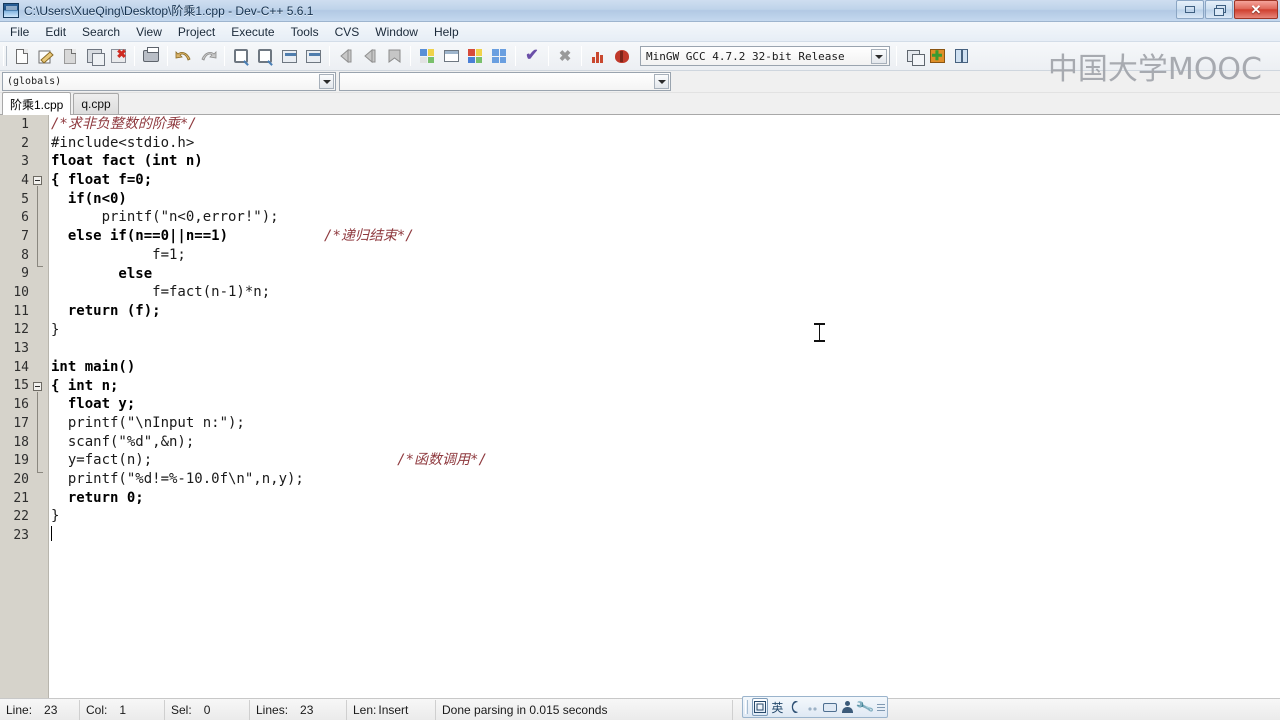 Image resolution: width=1280 pixels, height=720 pixels. I want to click on undo-button, so click(184, 56).